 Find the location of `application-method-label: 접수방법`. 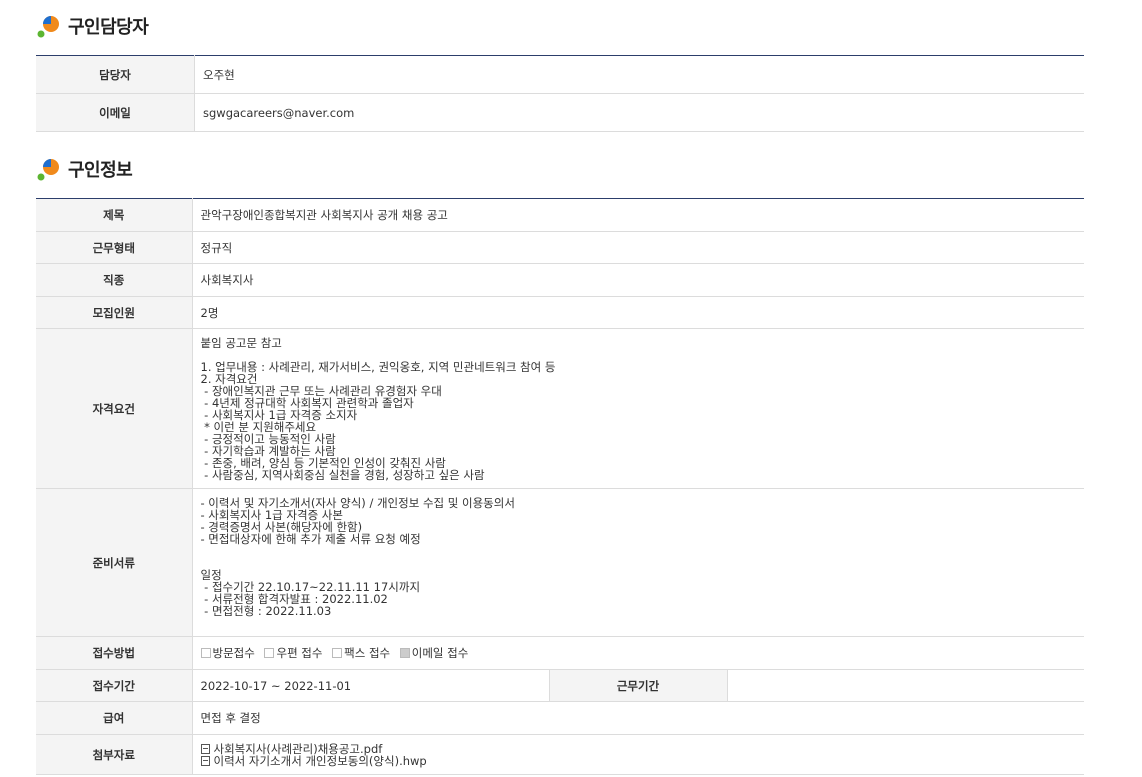

application-method-label: 접수방법 is located at coordinates (114, 653).